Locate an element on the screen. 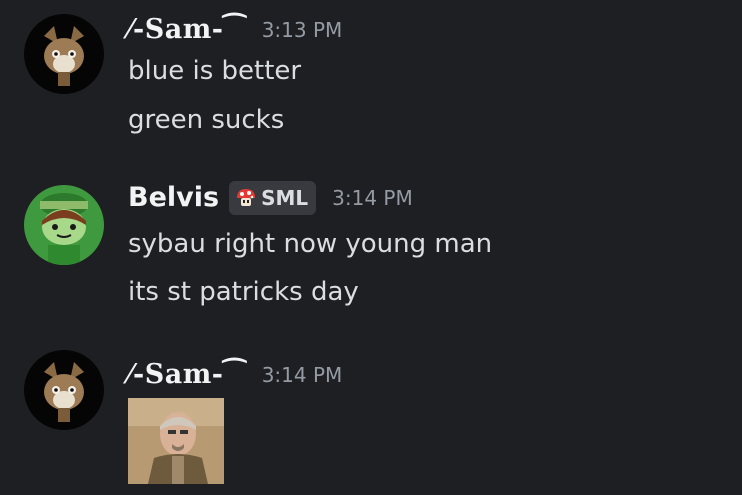  server-tag: SML is located at coordinates (273, 198).